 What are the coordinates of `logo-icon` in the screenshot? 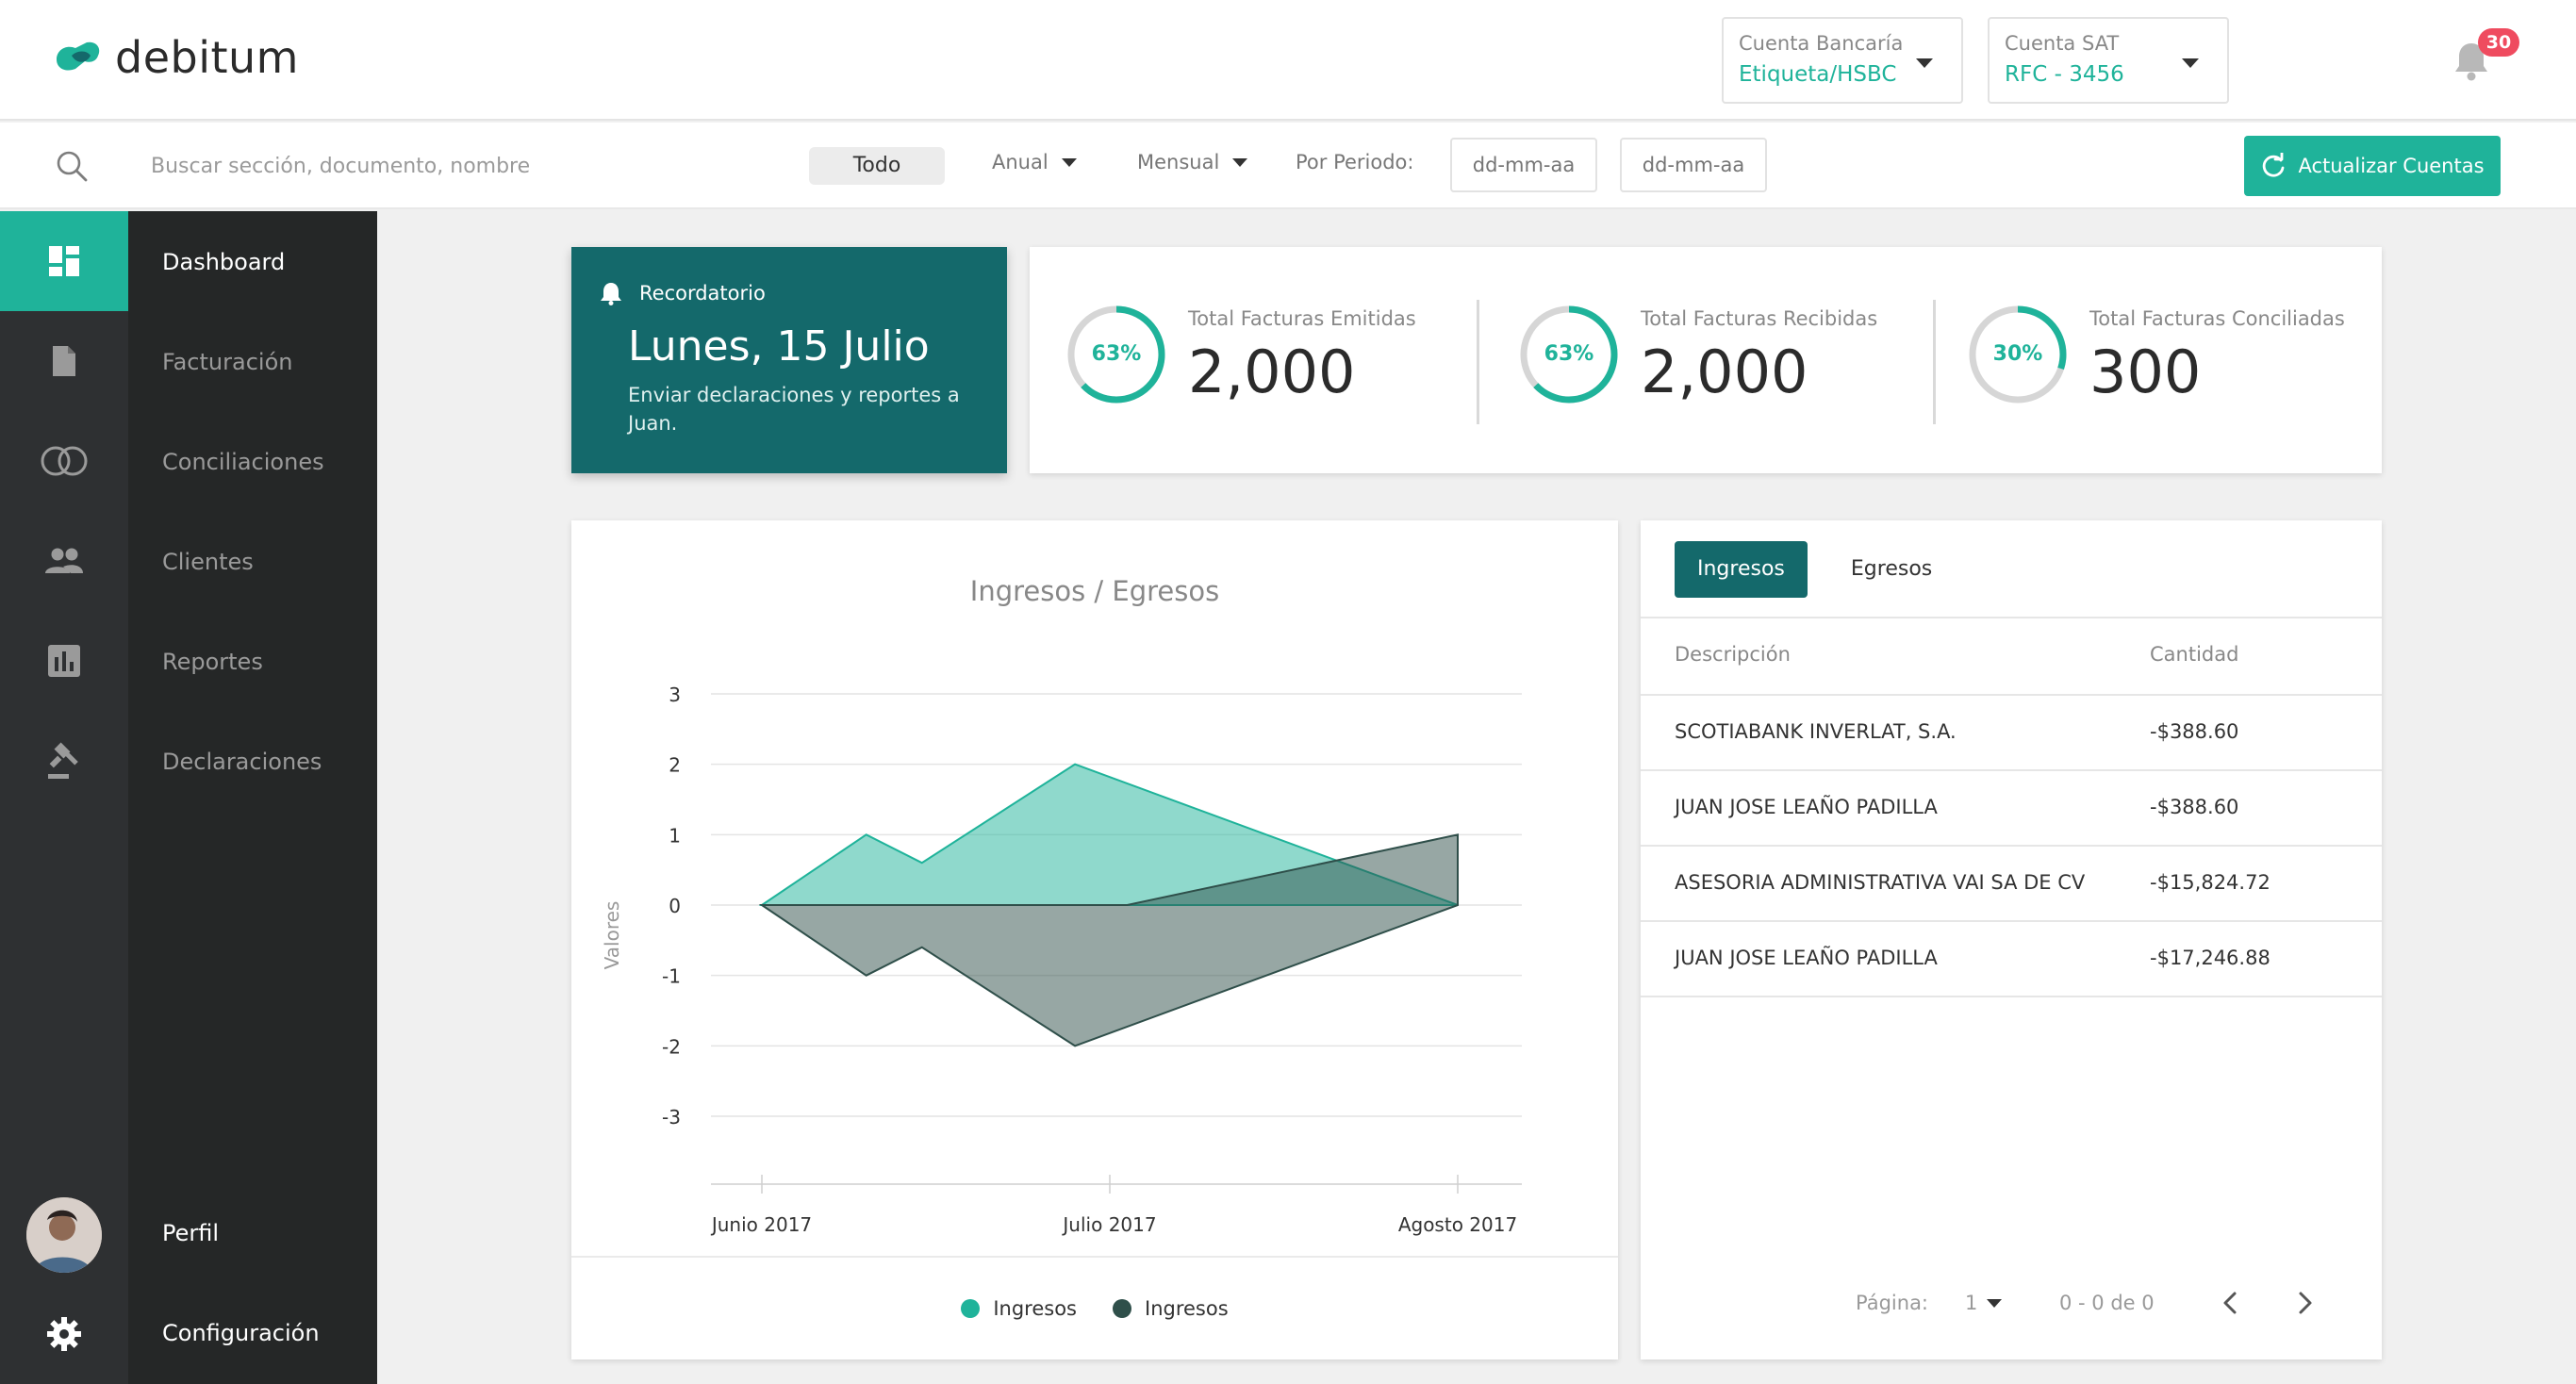 It's located at (78, 56).